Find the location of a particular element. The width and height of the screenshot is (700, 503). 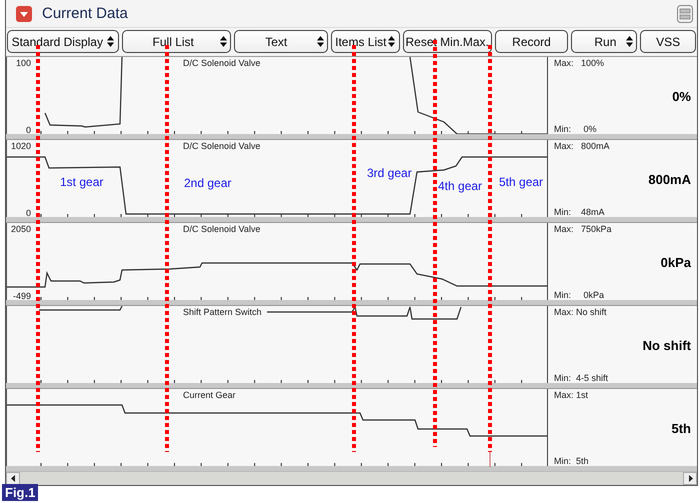

current-value: 5th is located at coordinates (680, 429).